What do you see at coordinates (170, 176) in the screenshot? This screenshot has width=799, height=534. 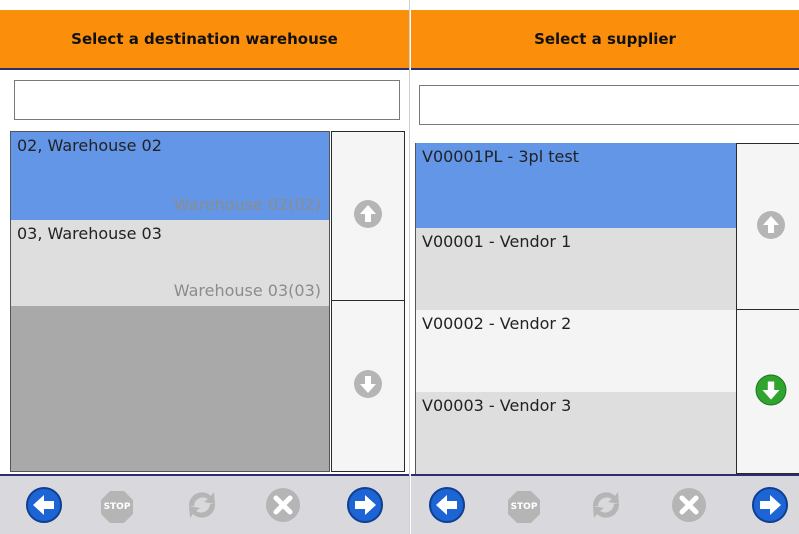 I see `list-item: 02, Warehouse 02 Warehouse 02(02)` at bounding box center [170, 176].